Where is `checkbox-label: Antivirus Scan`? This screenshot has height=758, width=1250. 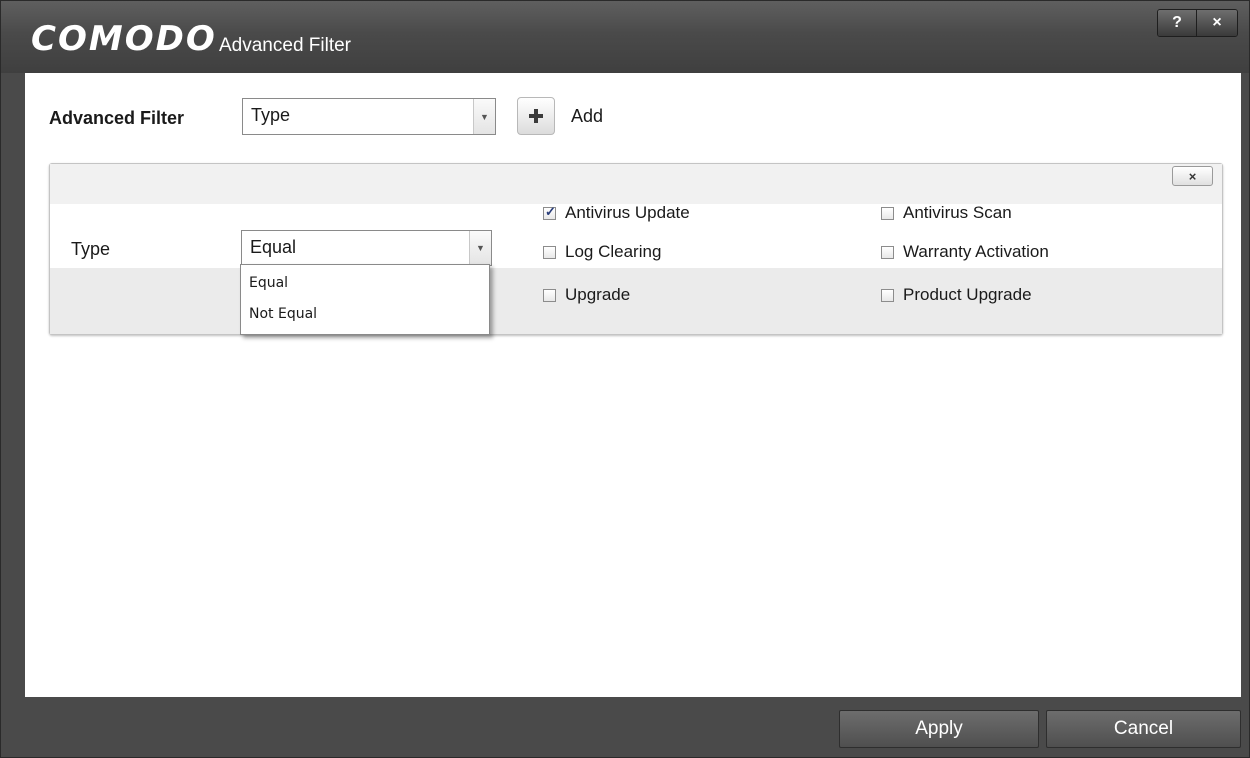
checkbox-label: Antivirus Scan is located at coordinates (957, 212).